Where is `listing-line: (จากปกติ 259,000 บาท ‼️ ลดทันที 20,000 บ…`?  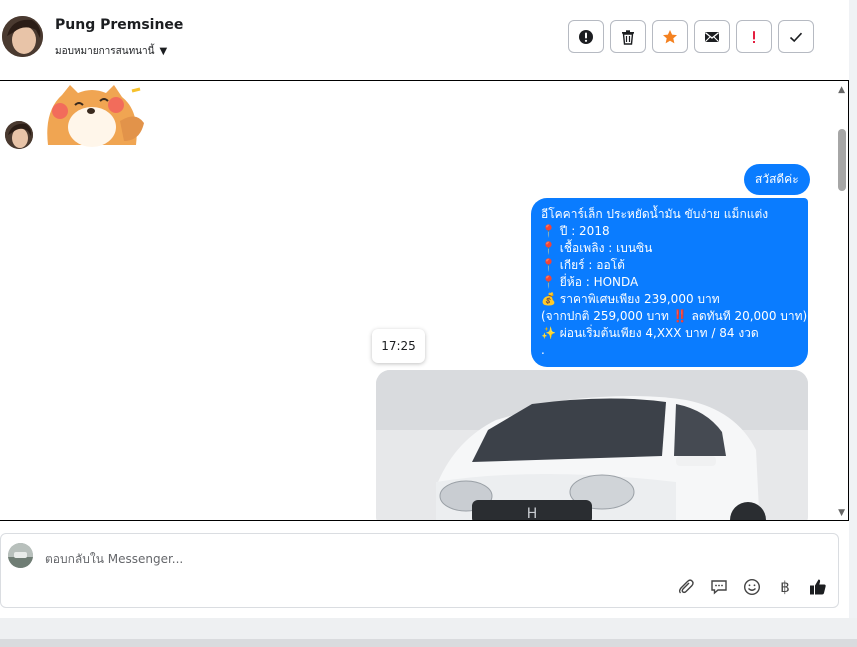
listing-line: (จากปกติ 259,000 บาท ‼️ ลดทันที 20,000 บ… is located at coordinates (674, 316).